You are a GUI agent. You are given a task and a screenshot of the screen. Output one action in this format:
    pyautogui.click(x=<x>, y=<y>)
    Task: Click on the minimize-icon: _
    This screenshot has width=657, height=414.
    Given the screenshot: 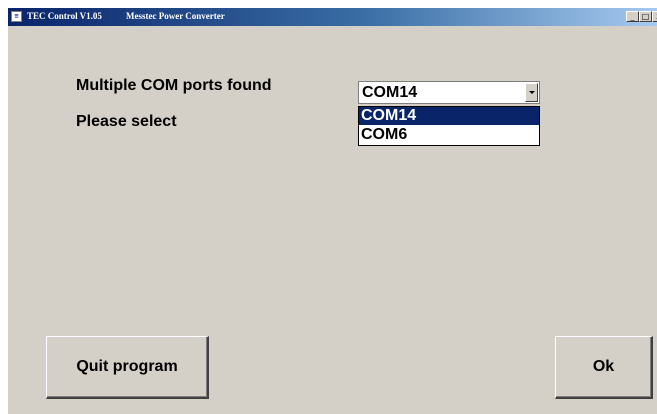 What is the action you would take?
    pyautogui.click(x=632, y=16)
    